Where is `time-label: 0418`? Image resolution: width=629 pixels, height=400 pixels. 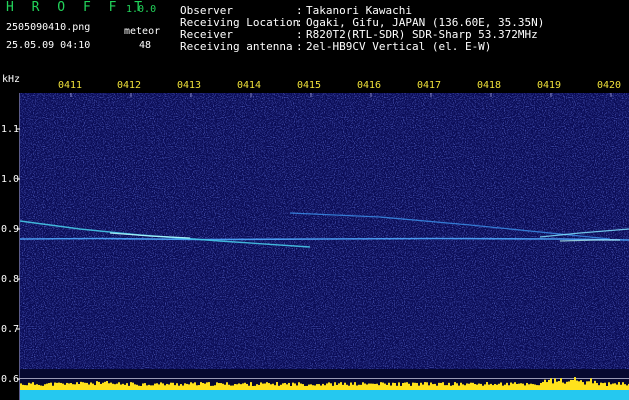
time-label: 0418 is located at coordinates (489, 85).